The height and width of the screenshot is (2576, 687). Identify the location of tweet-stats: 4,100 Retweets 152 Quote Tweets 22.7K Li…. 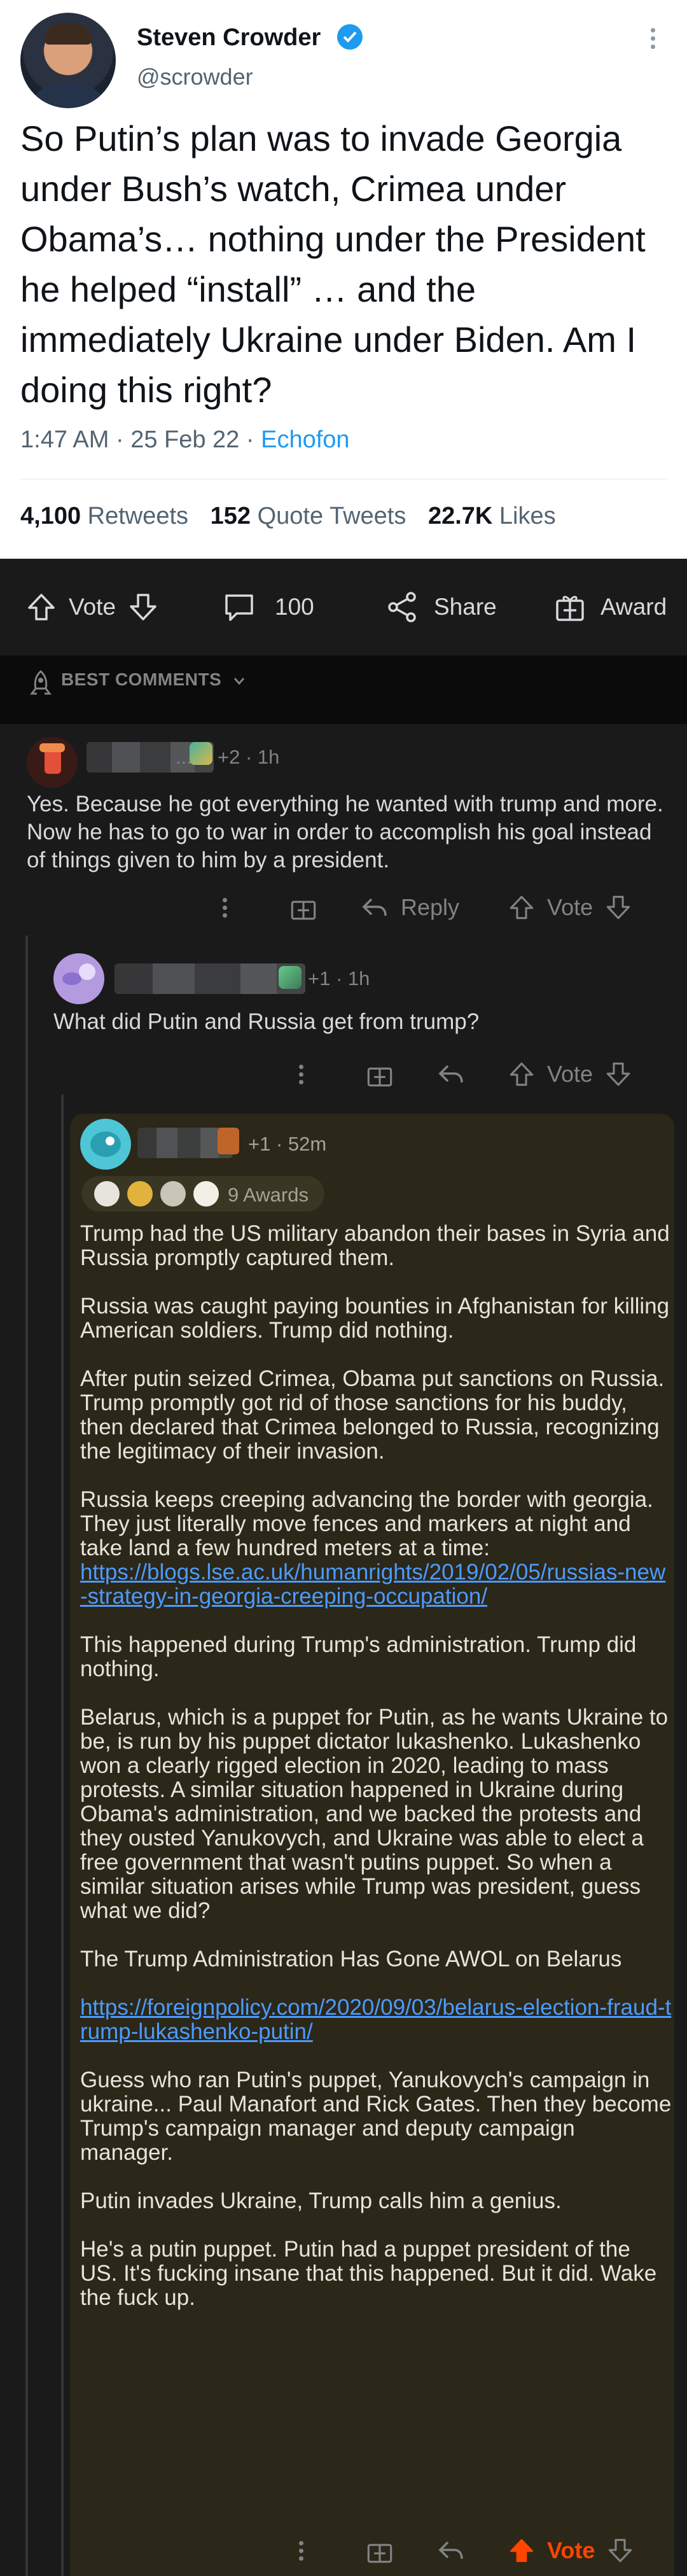
(288, 516).